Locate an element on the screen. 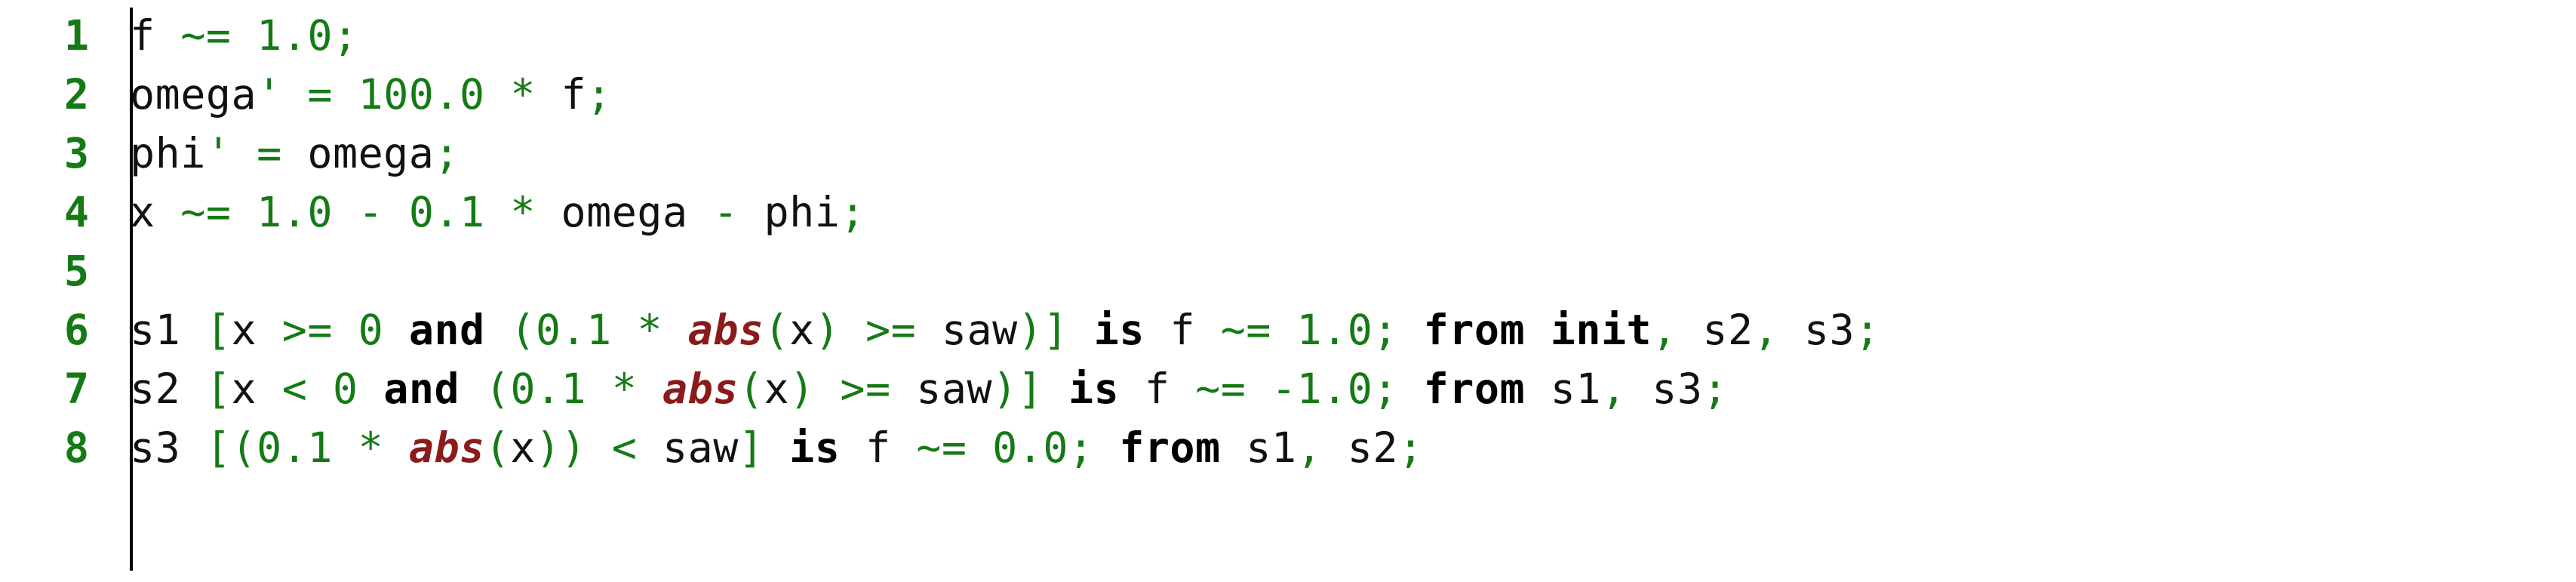 This screenshot has height=582, width=2576. code-line: 3 phi' = omega; is located at coordinates (1288, 153).